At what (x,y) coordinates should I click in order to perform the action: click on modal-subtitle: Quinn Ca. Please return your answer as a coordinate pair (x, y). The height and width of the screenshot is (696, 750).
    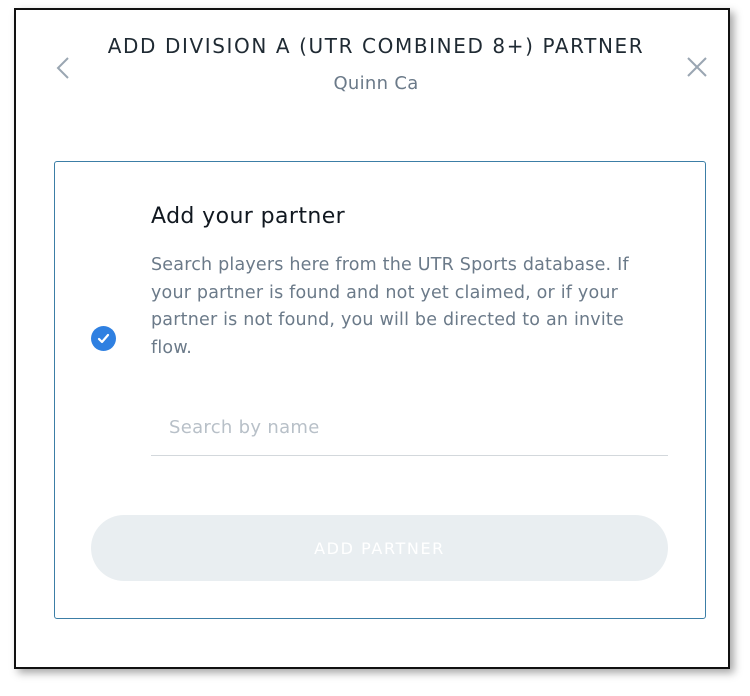
    Looking at the image, I should click on (376, 83).